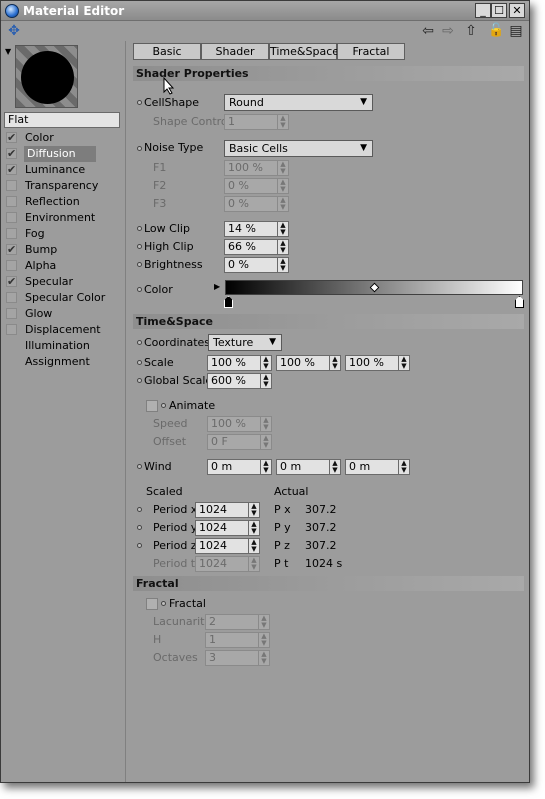  What do you see at coordinates (256, 265) in the screenshot?
I see `brightness-field: 0 % ▲ ▼` at bounding box center [256, 265].